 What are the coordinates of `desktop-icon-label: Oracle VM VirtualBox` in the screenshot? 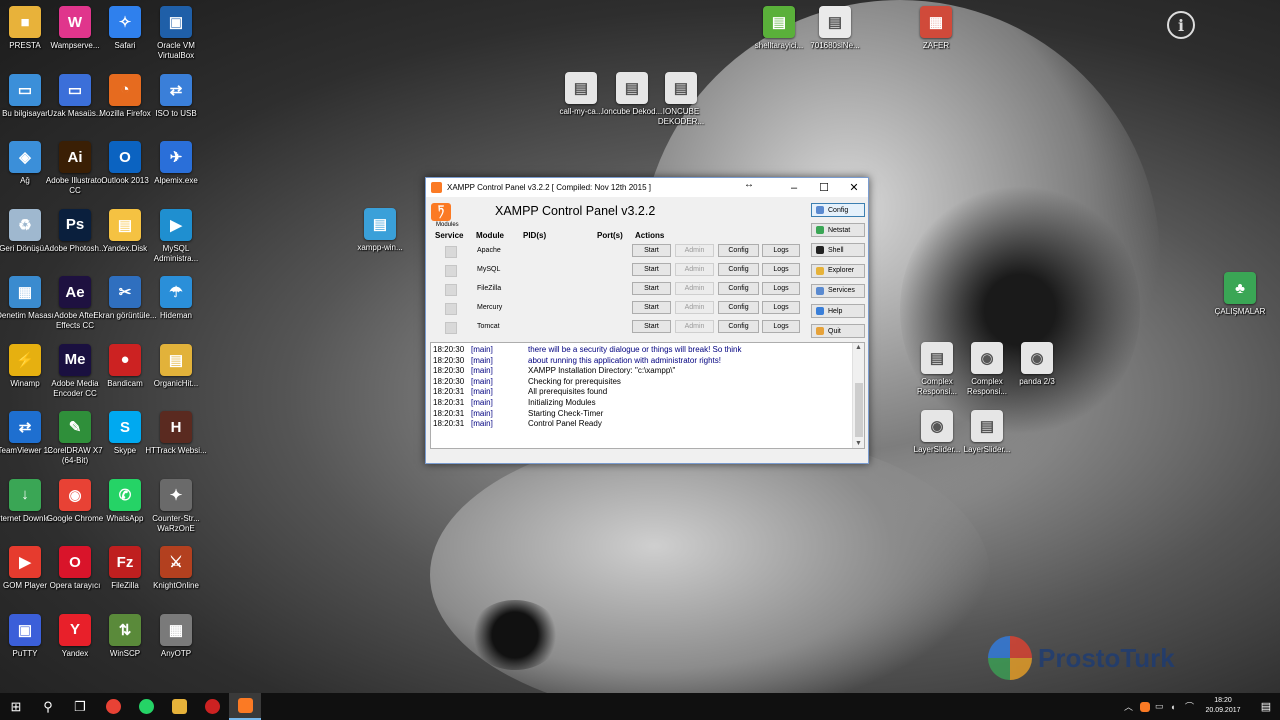 It's located at (176, 50).